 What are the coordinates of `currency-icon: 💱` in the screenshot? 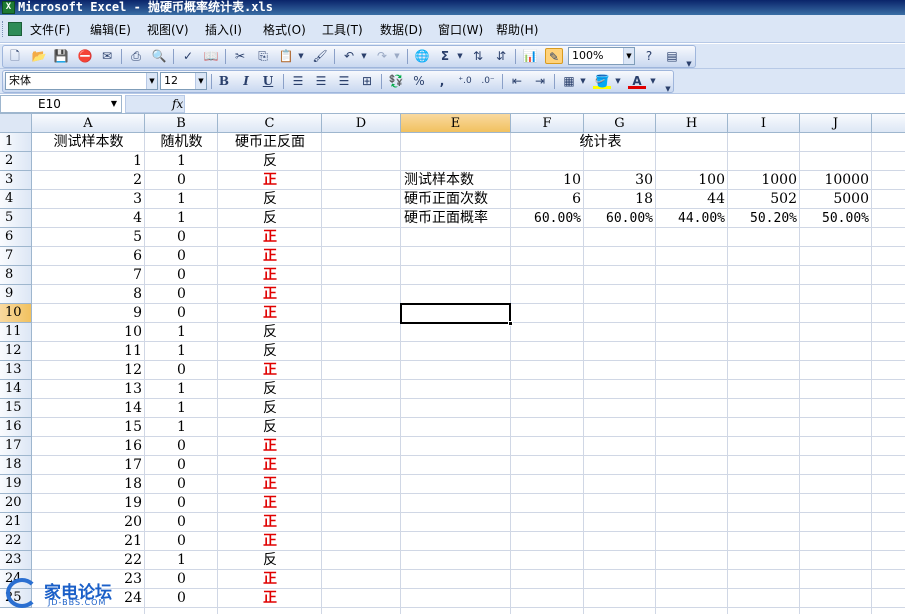 It's located at (396, 81).